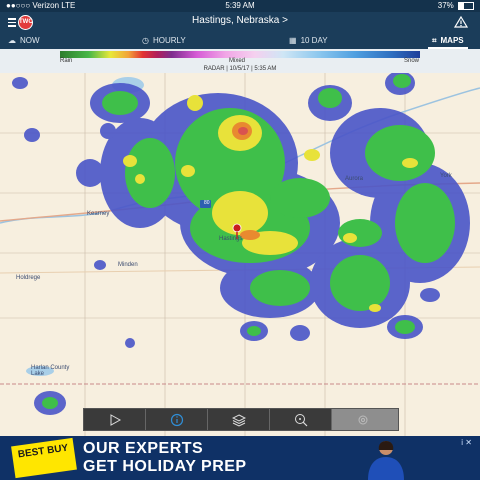 The image size is (480, 480). I want to click on best-buy-logo: BEST BUY, so click(44, 458).